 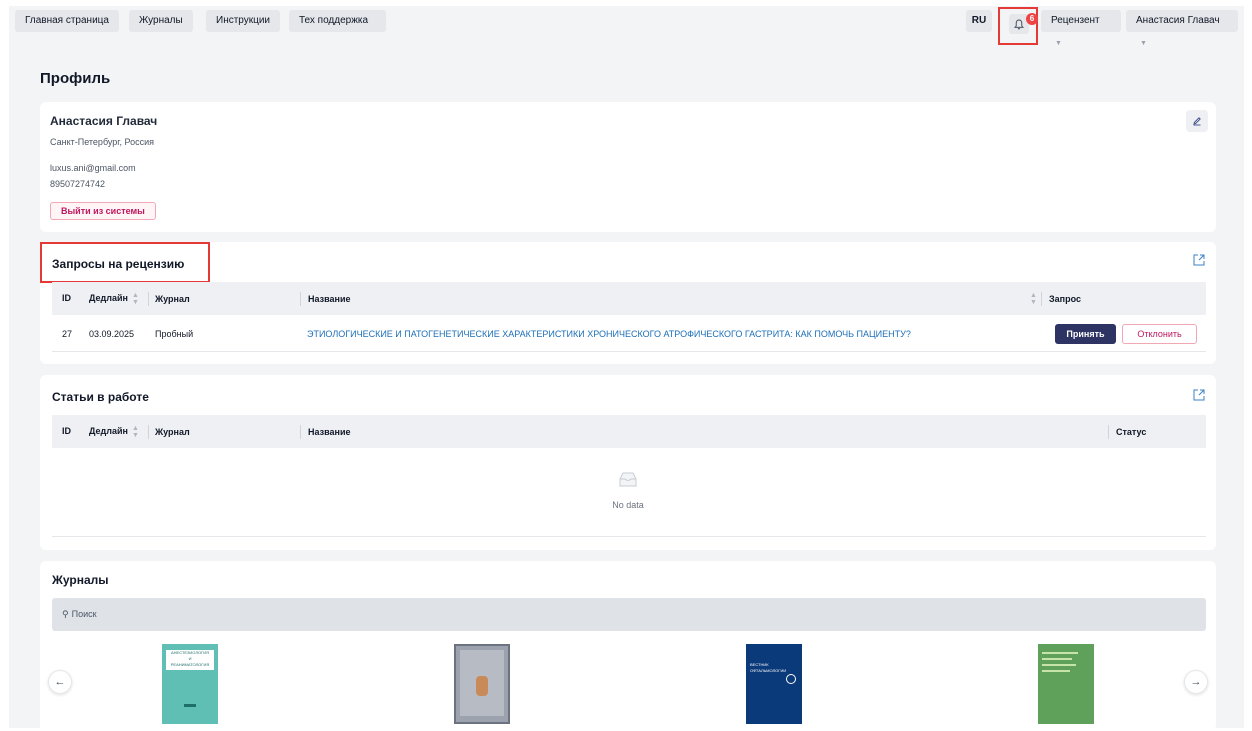 I want to click on carousel-next-button: →, so click(x=1196, y=682).